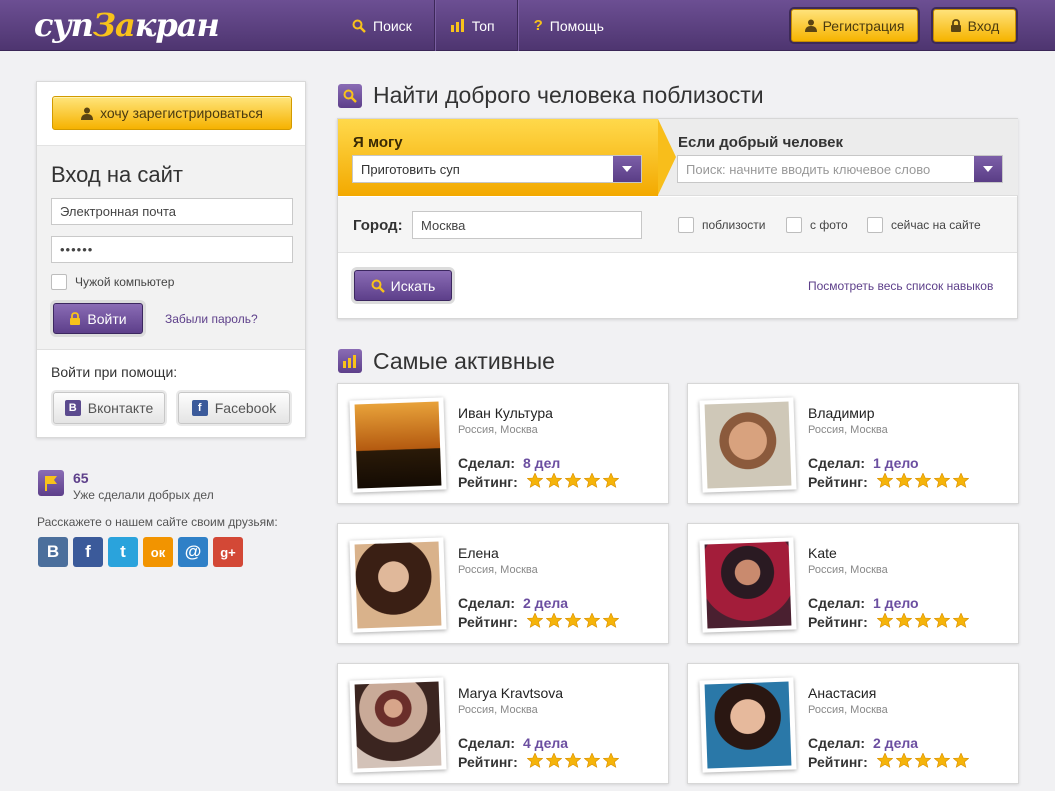  What do you see at coordinates (350, 96) in the screenshot?
I see `search-section-icon` at bounding box center [350, 96].